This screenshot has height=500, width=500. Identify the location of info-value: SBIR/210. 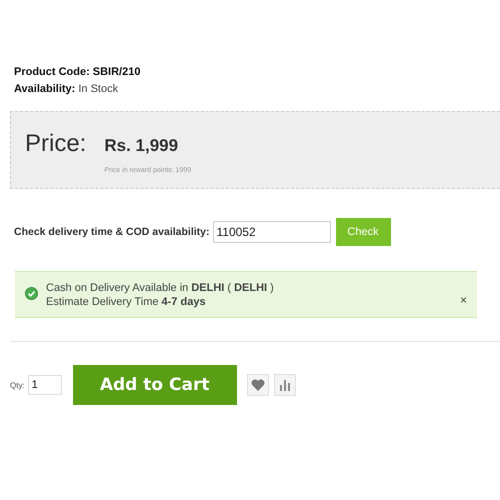
(116, 72).